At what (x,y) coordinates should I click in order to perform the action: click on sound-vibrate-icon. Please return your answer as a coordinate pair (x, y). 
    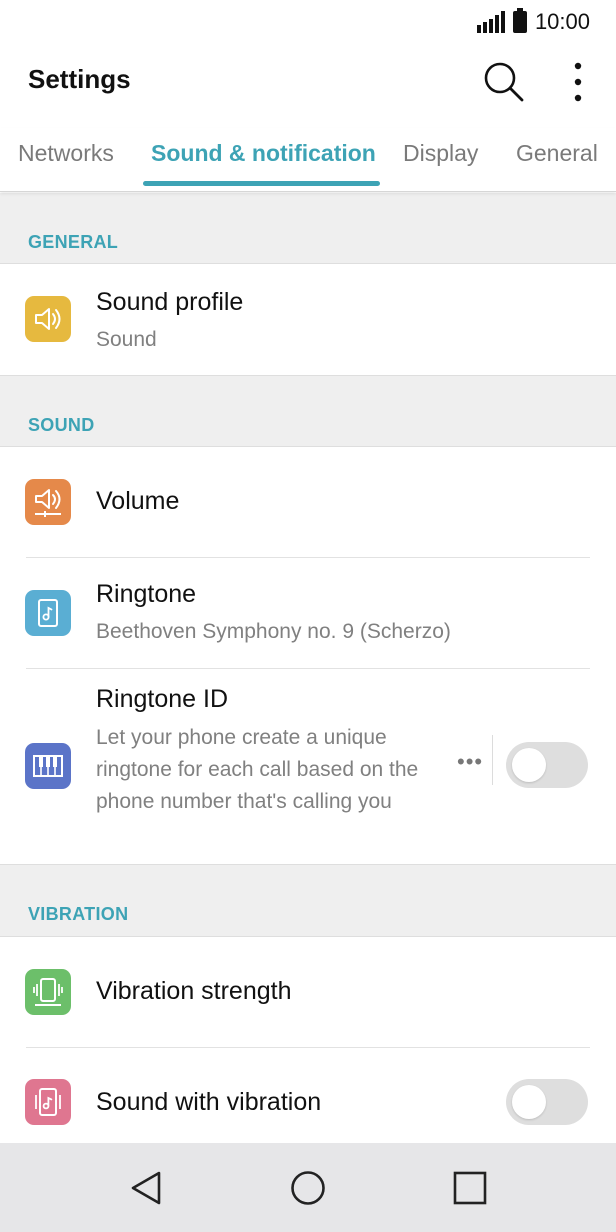
    Looking at the image, I should click on (48, 1102).